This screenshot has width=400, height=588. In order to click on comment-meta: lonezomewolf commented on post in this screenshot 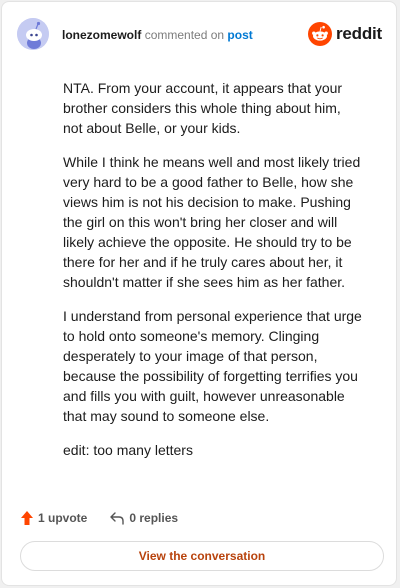, I will do `click(157, 35)`.